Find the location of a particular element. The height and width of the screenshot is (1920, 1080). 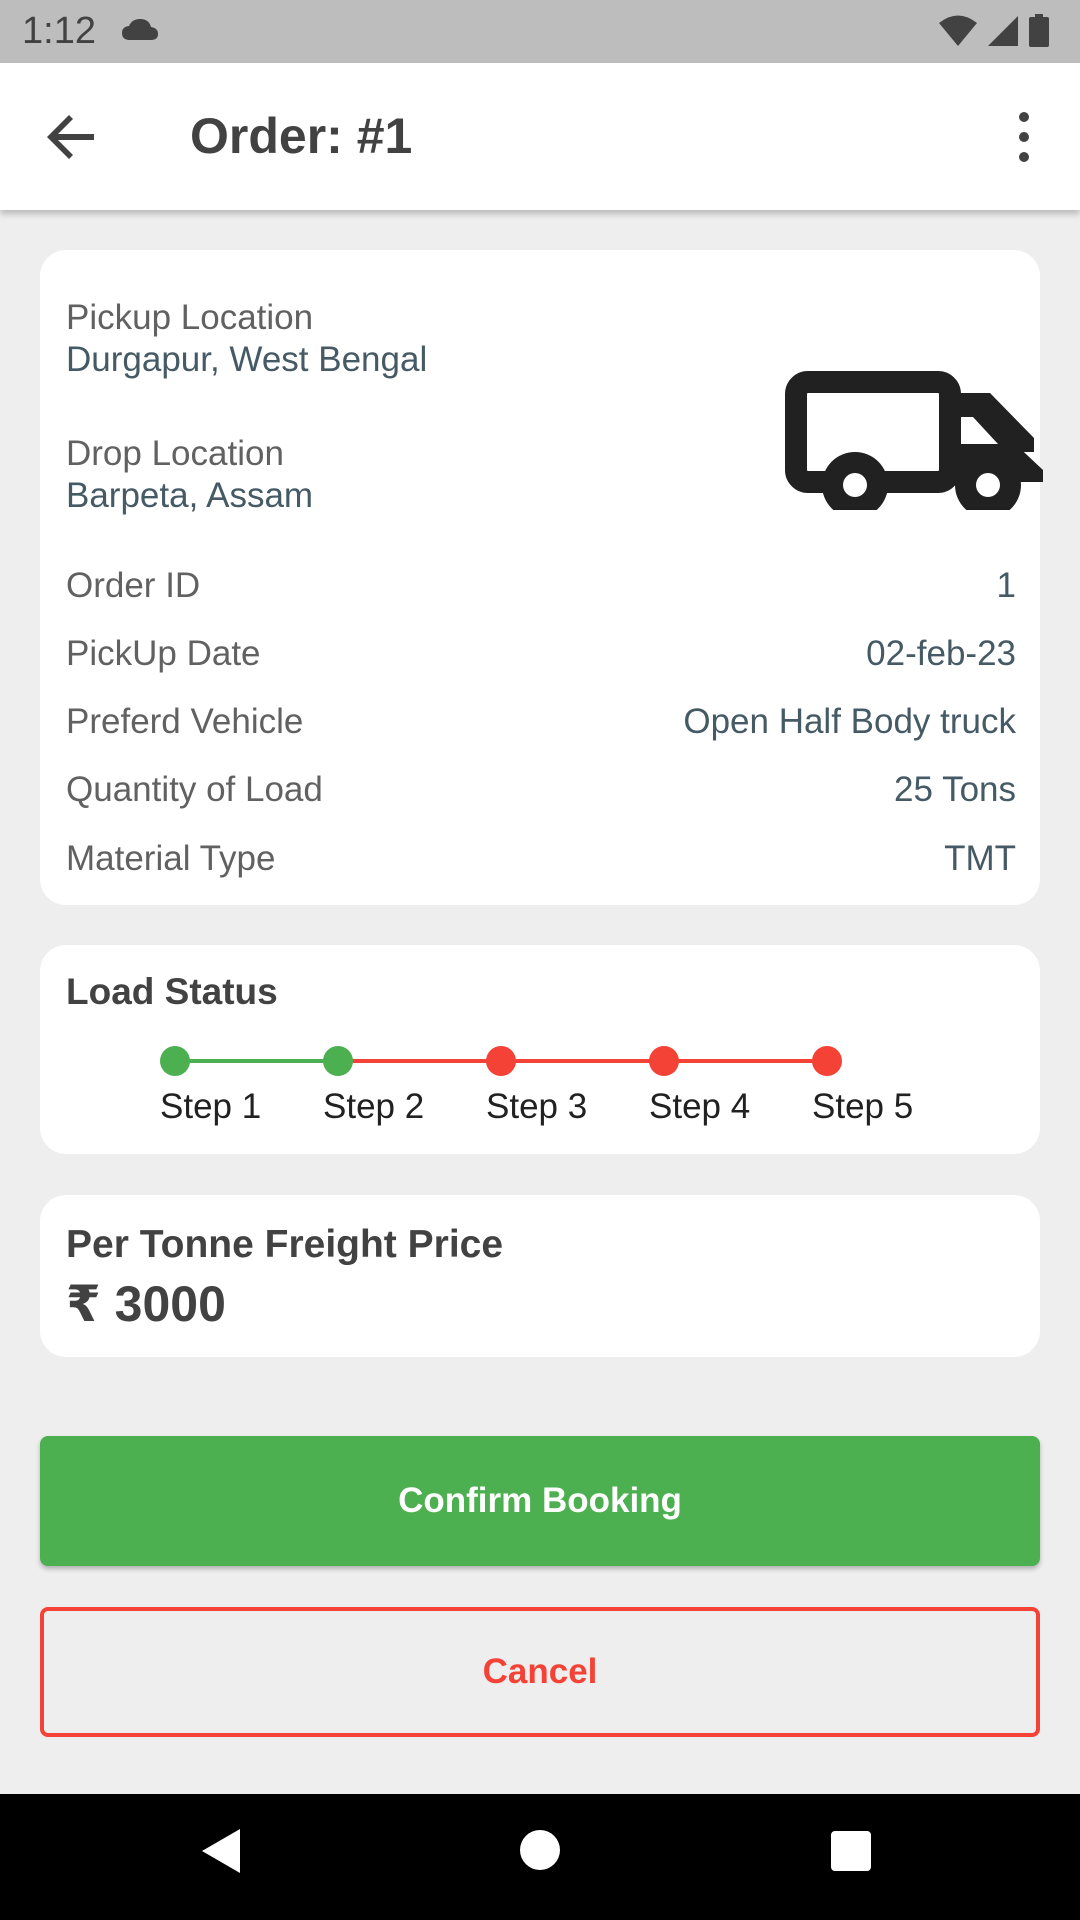

status-icons is located at coordinates (994, 31).